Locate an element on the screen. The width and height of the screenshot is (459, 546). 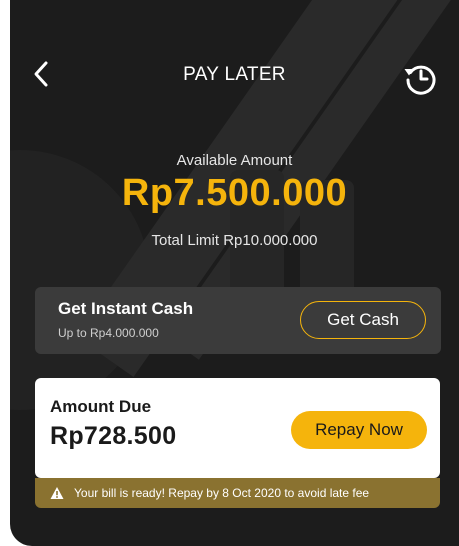
history-button is located at coordinates (420, 78).